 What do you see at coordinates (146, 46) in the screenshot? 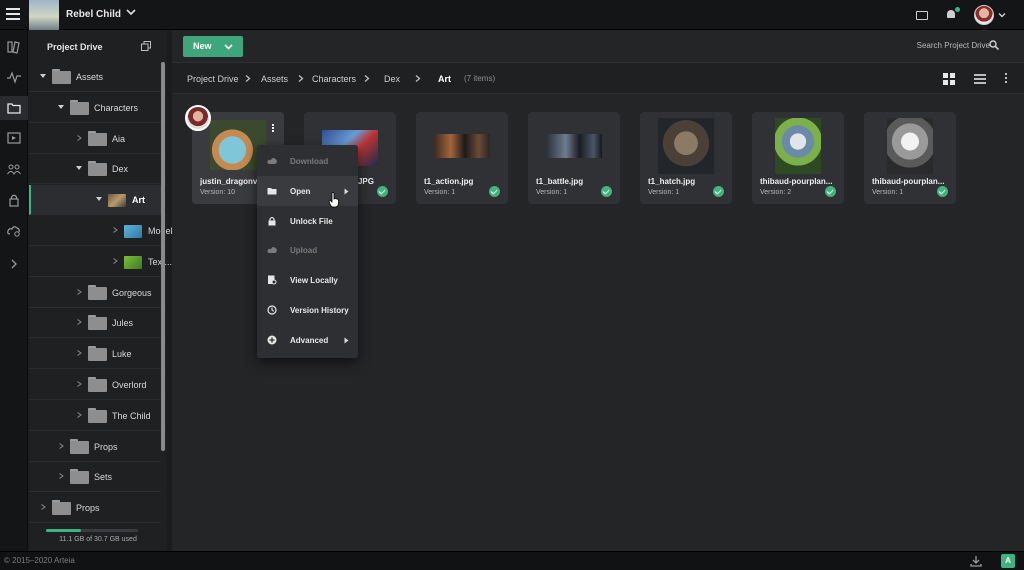
I see `copy-icon` at bounding box center [146, 46].